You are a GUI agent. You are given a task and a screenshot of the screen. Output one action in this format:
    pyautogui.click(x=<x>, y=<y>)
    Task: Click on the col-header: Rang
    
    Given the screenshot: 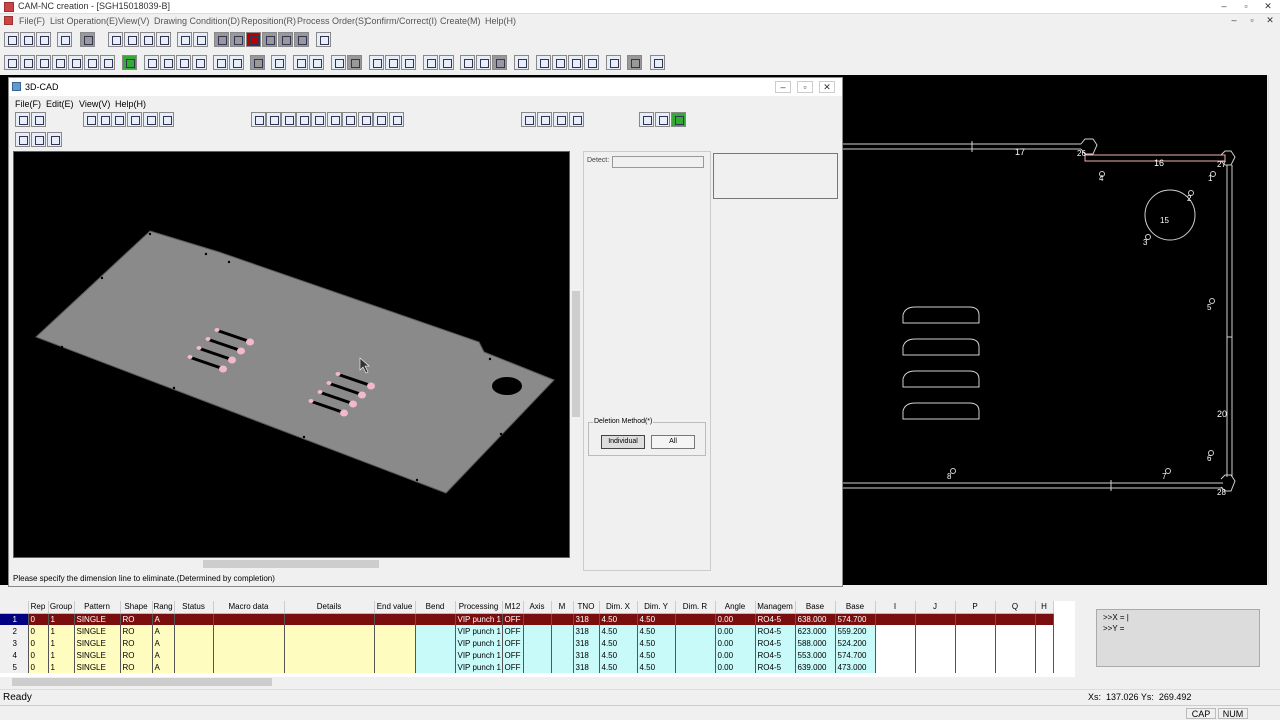 What is the action you would take?
    pyautogui.click(x=163, y=607)
    